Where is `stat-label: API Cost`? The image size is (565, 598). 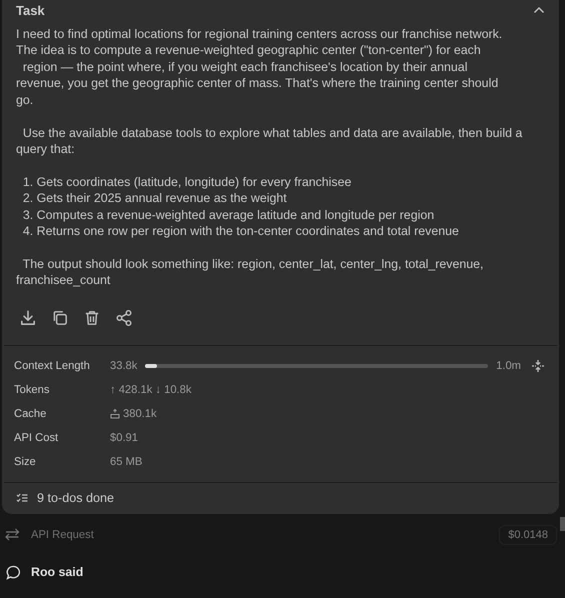 stat-label: API Cost is located at coordinates (37, 438).